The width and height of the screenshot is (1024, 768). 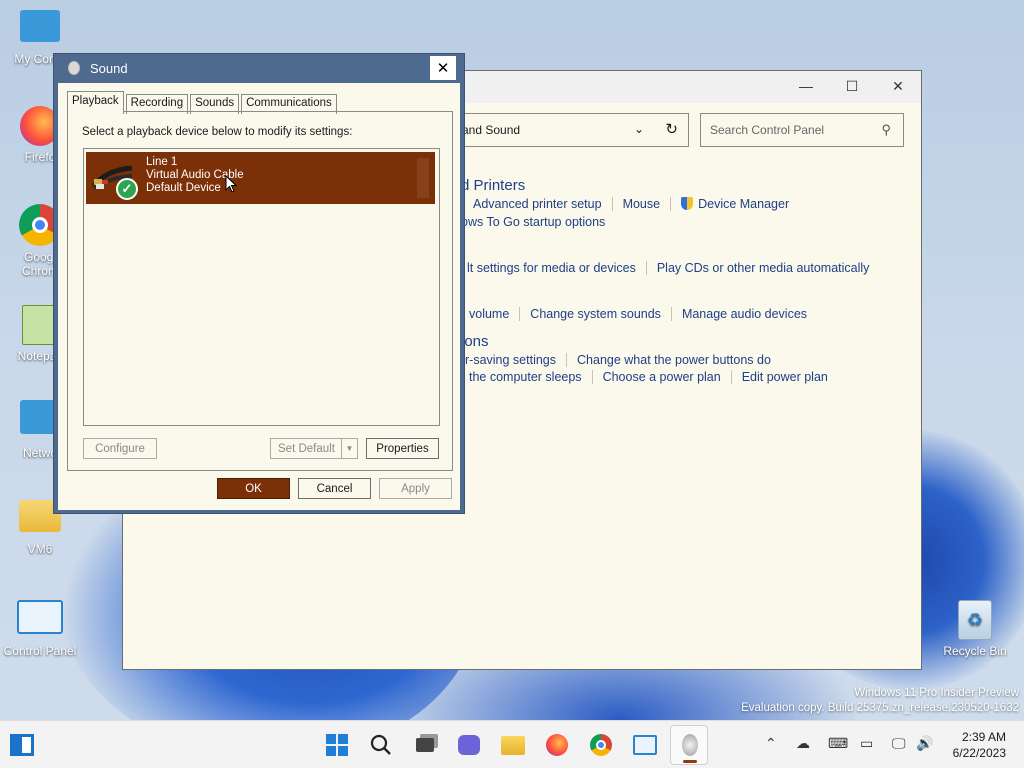 What do you see at coordinates (425, 745) in the screenshot?
I see `task-view-icon` at bounding box center [425, 745].